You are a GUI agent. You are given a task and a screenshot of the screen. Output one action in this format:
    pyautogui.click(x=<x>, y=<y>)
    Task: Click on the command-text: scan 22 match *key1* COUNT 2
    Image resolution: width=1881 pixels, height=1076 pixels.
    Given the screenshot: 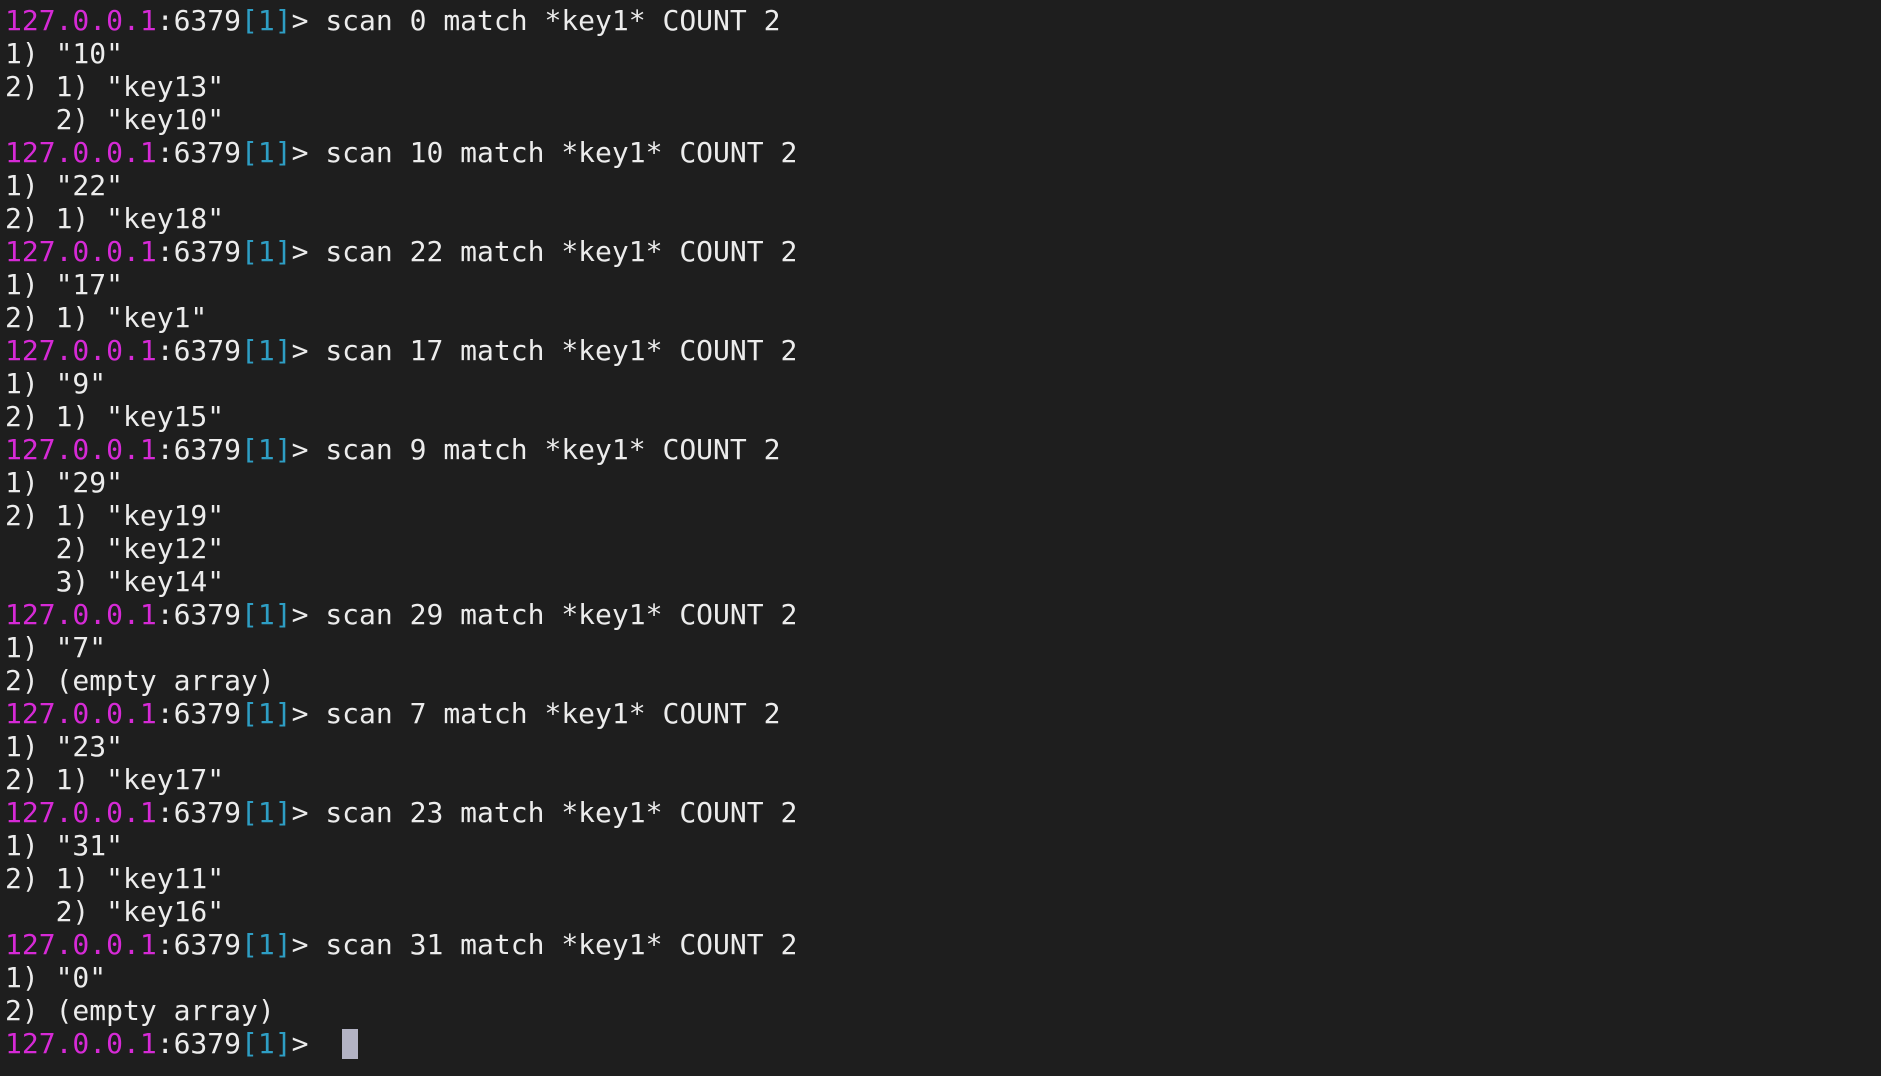 What is the action you would take?
    pyautogui.click(x=561, y=251)
    